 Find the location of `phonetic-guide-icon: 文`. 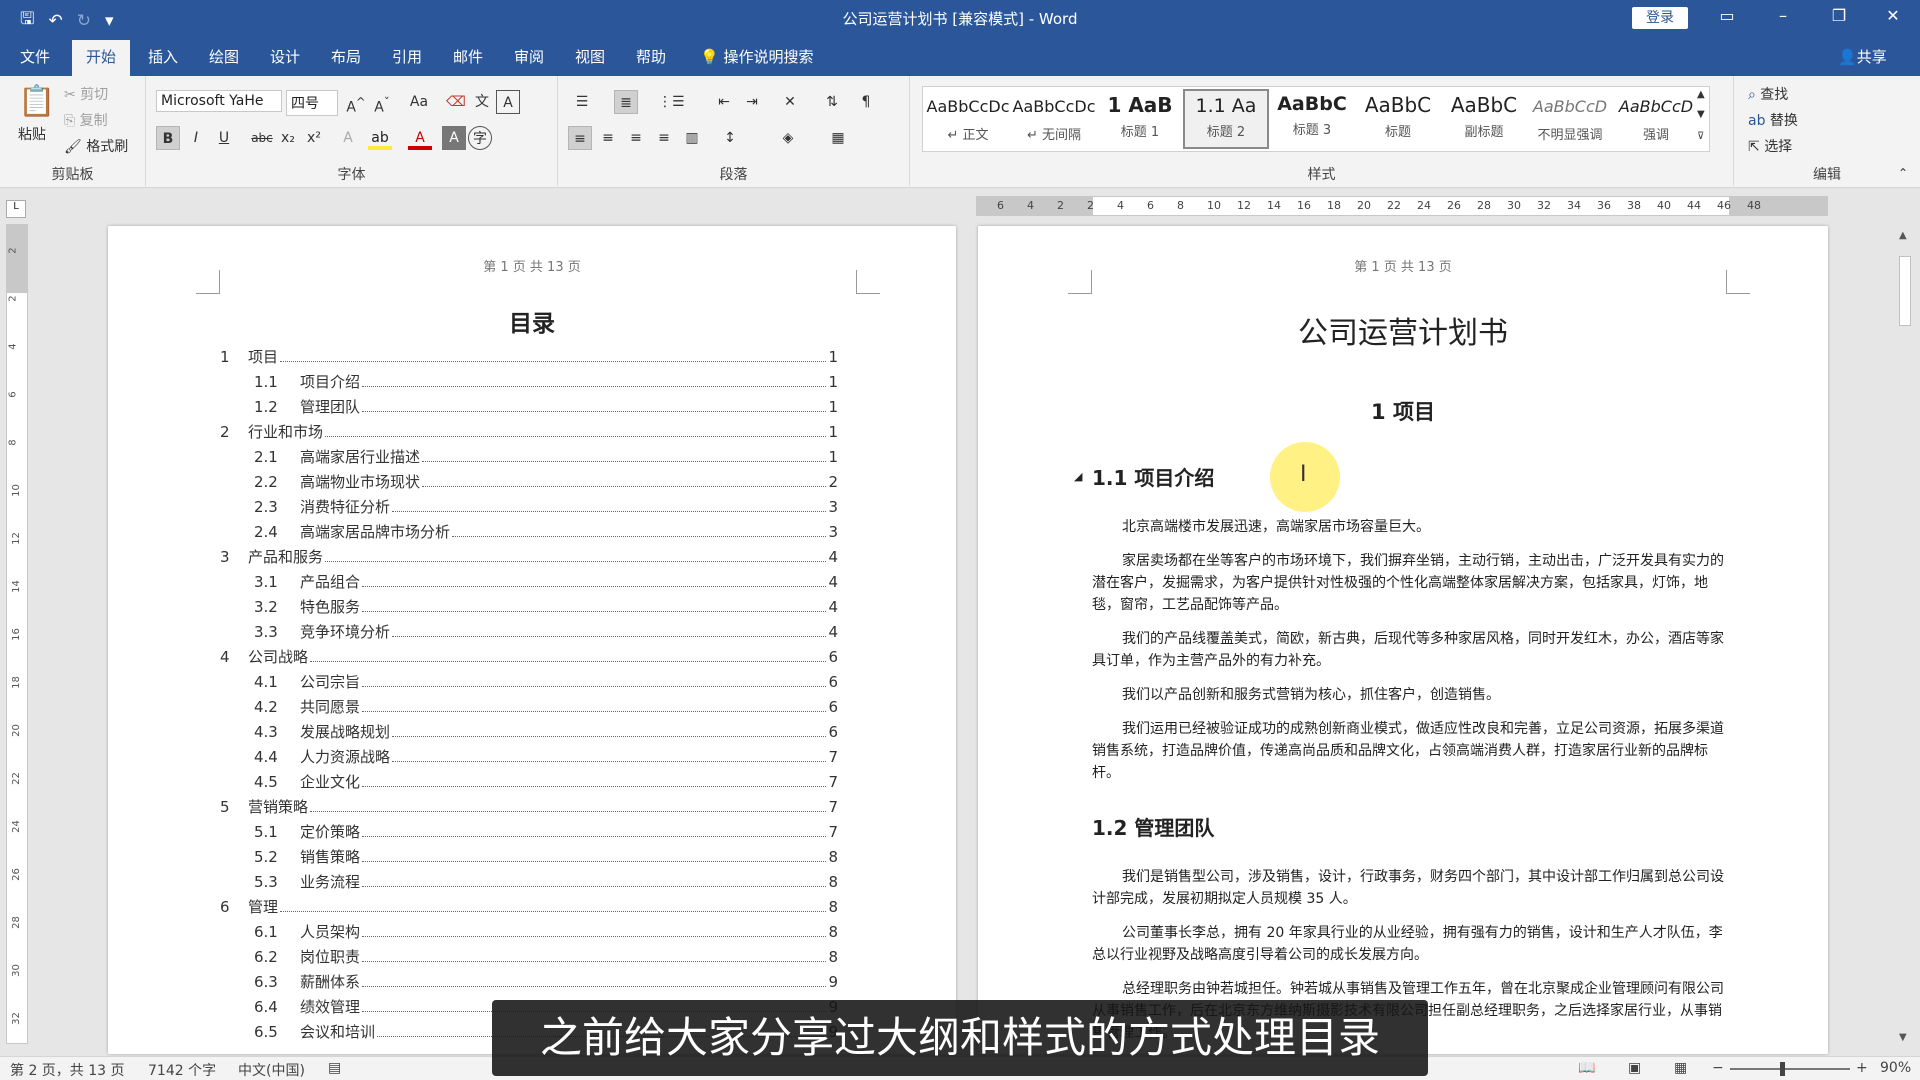

phonetic-guide-icon: 文 is located at coordinates (482, 102).